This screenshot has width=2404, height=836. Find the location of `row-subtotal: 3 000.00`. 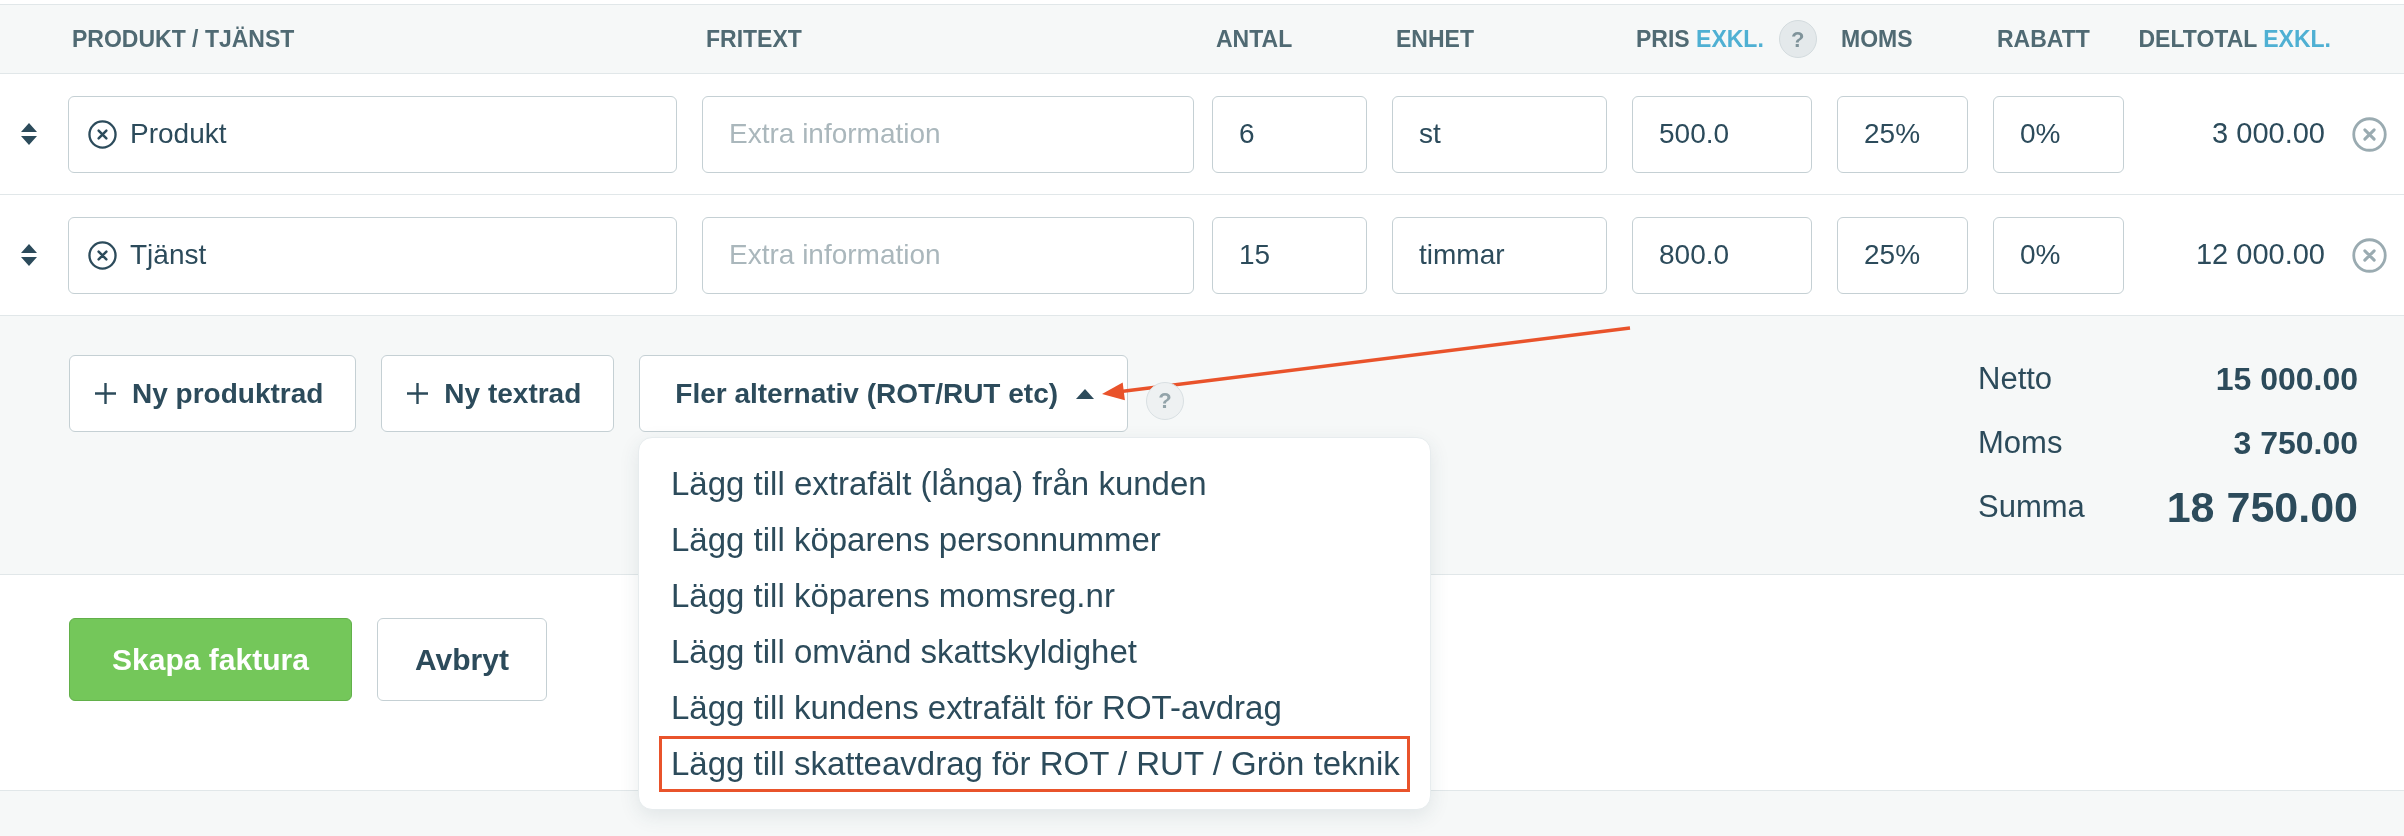

row-subtotal: 3 000.00 is located at coordinates (2268, 134).